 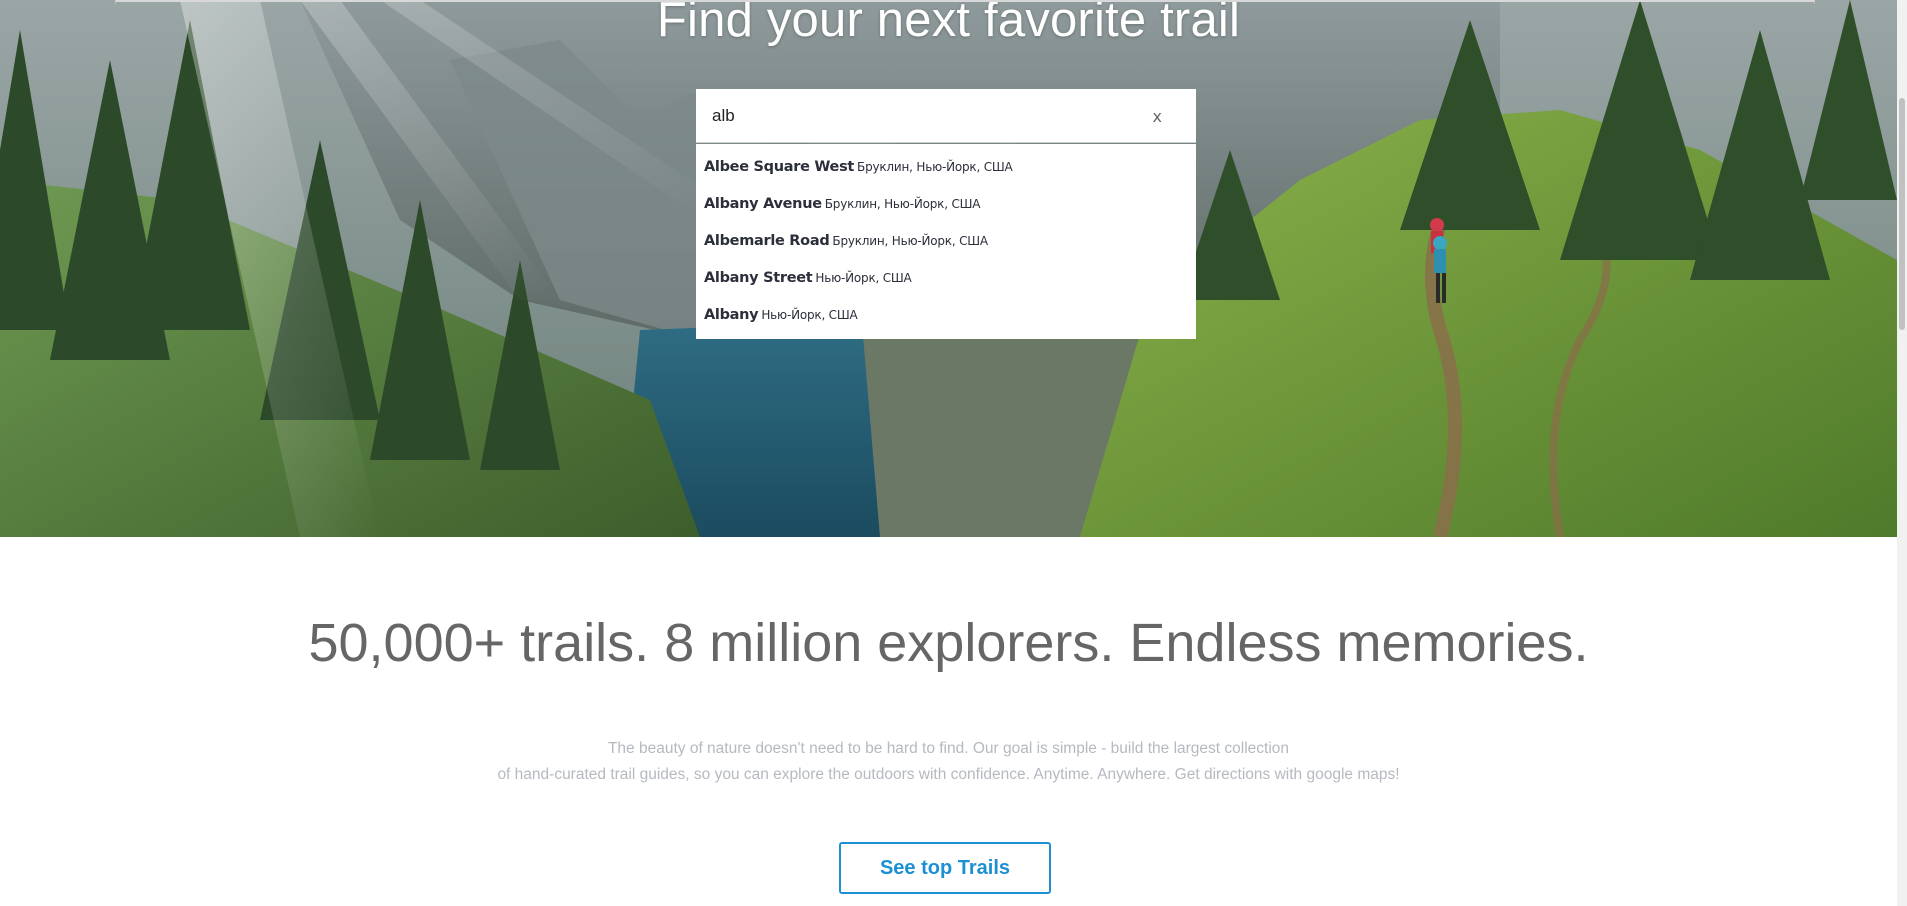 I want to click on autocomplete-item: Albany Street Нью-Йорк, США, so click(x=946, y=277).